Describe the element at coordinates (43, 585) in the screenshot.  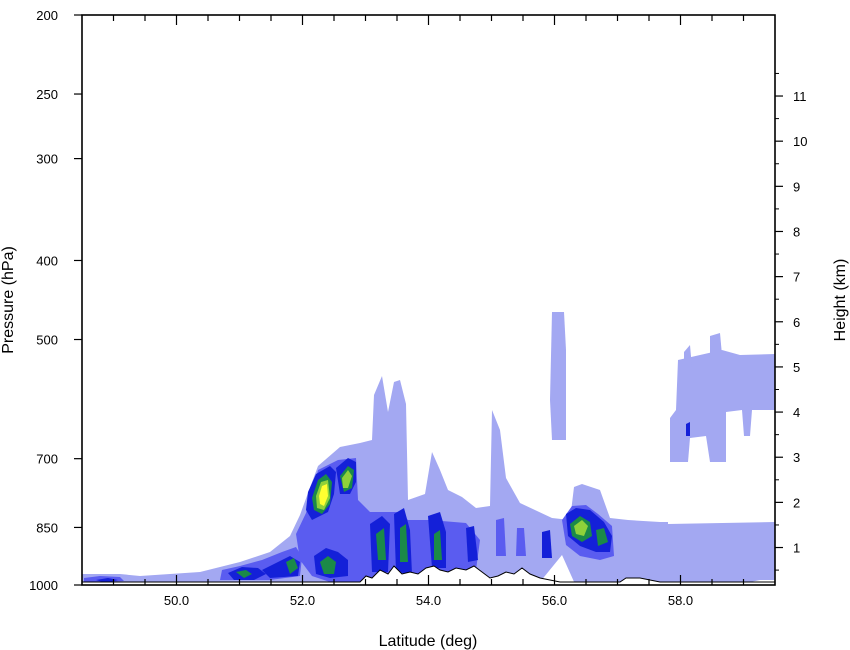
I see `y-tick-label: 1000` at that location.